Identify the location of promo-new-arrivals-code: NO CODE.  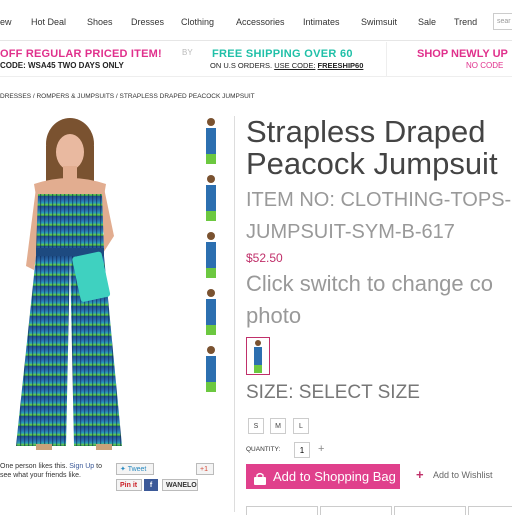
(485, 65).